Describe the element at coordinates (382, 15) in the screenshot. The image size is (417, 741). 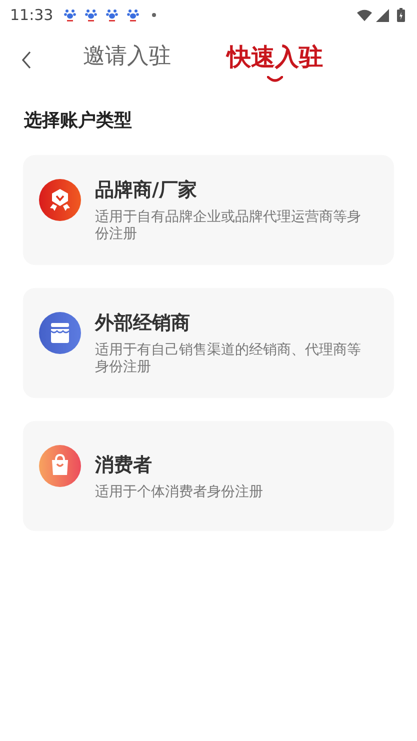
I see `signal-icon` at that location.